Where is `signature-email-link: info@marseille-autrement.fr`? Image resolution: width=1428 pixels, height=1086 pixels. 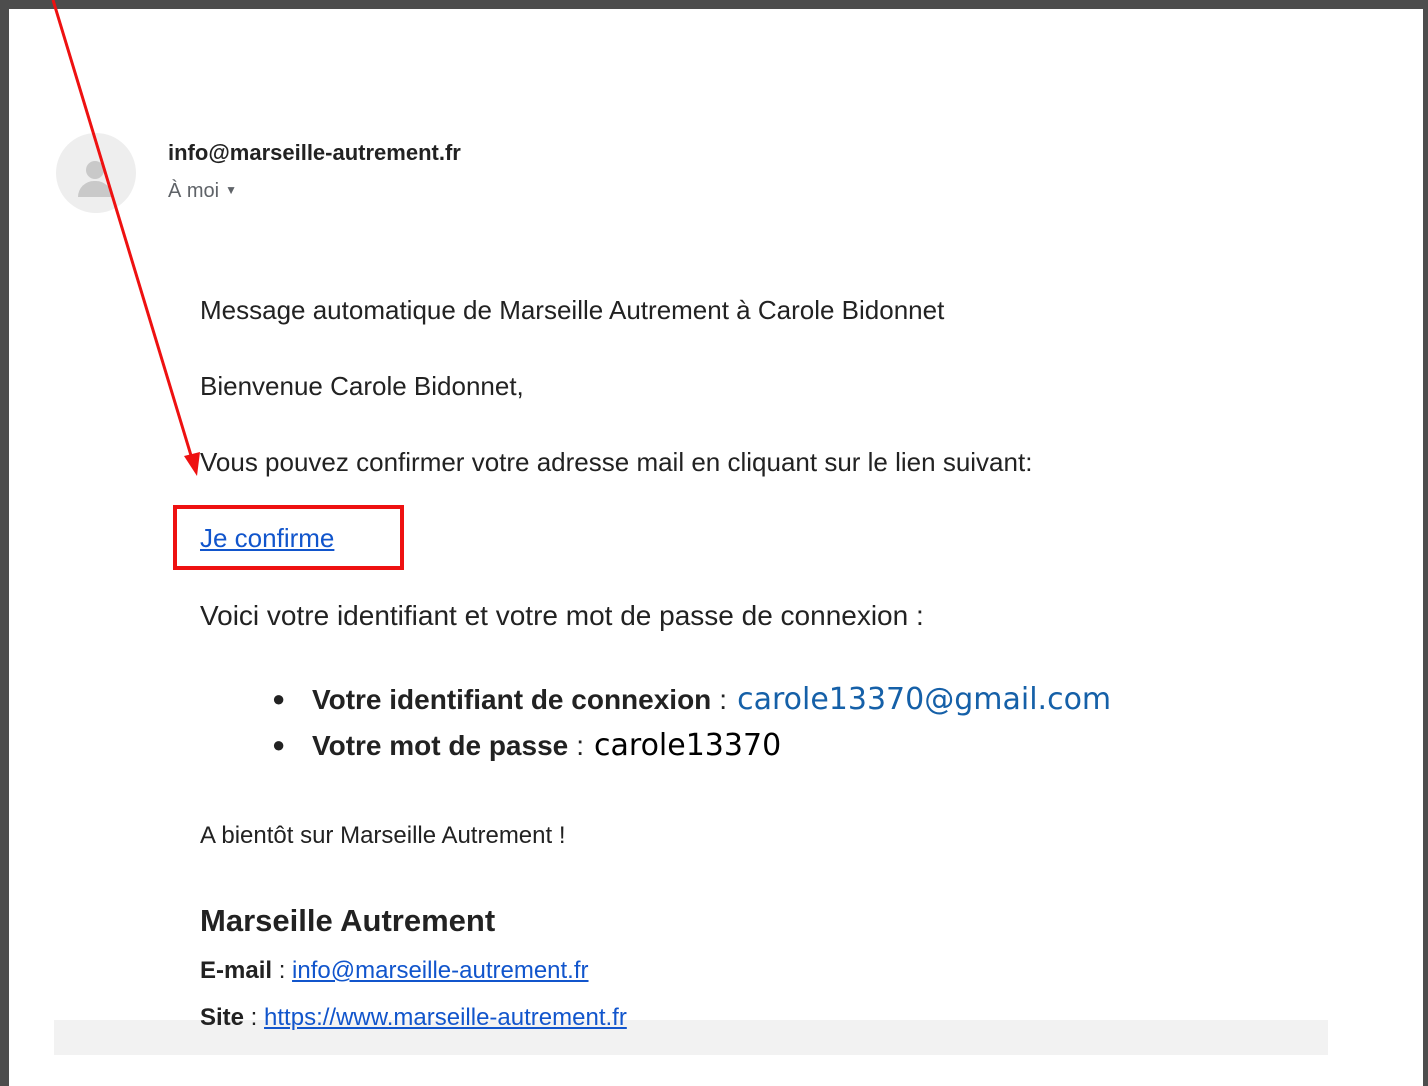 signature-email-link: info@marseille-autrement.fr is located at coordinates (440, 970).